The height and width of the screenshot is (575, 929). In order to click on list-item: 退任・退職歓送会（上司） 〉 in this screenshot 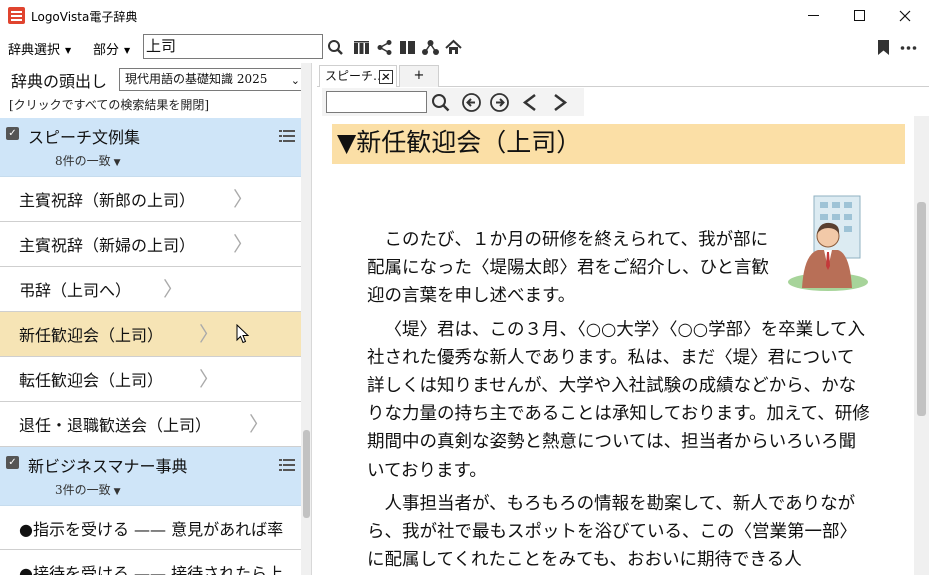, I will do `click(150, 424)`.